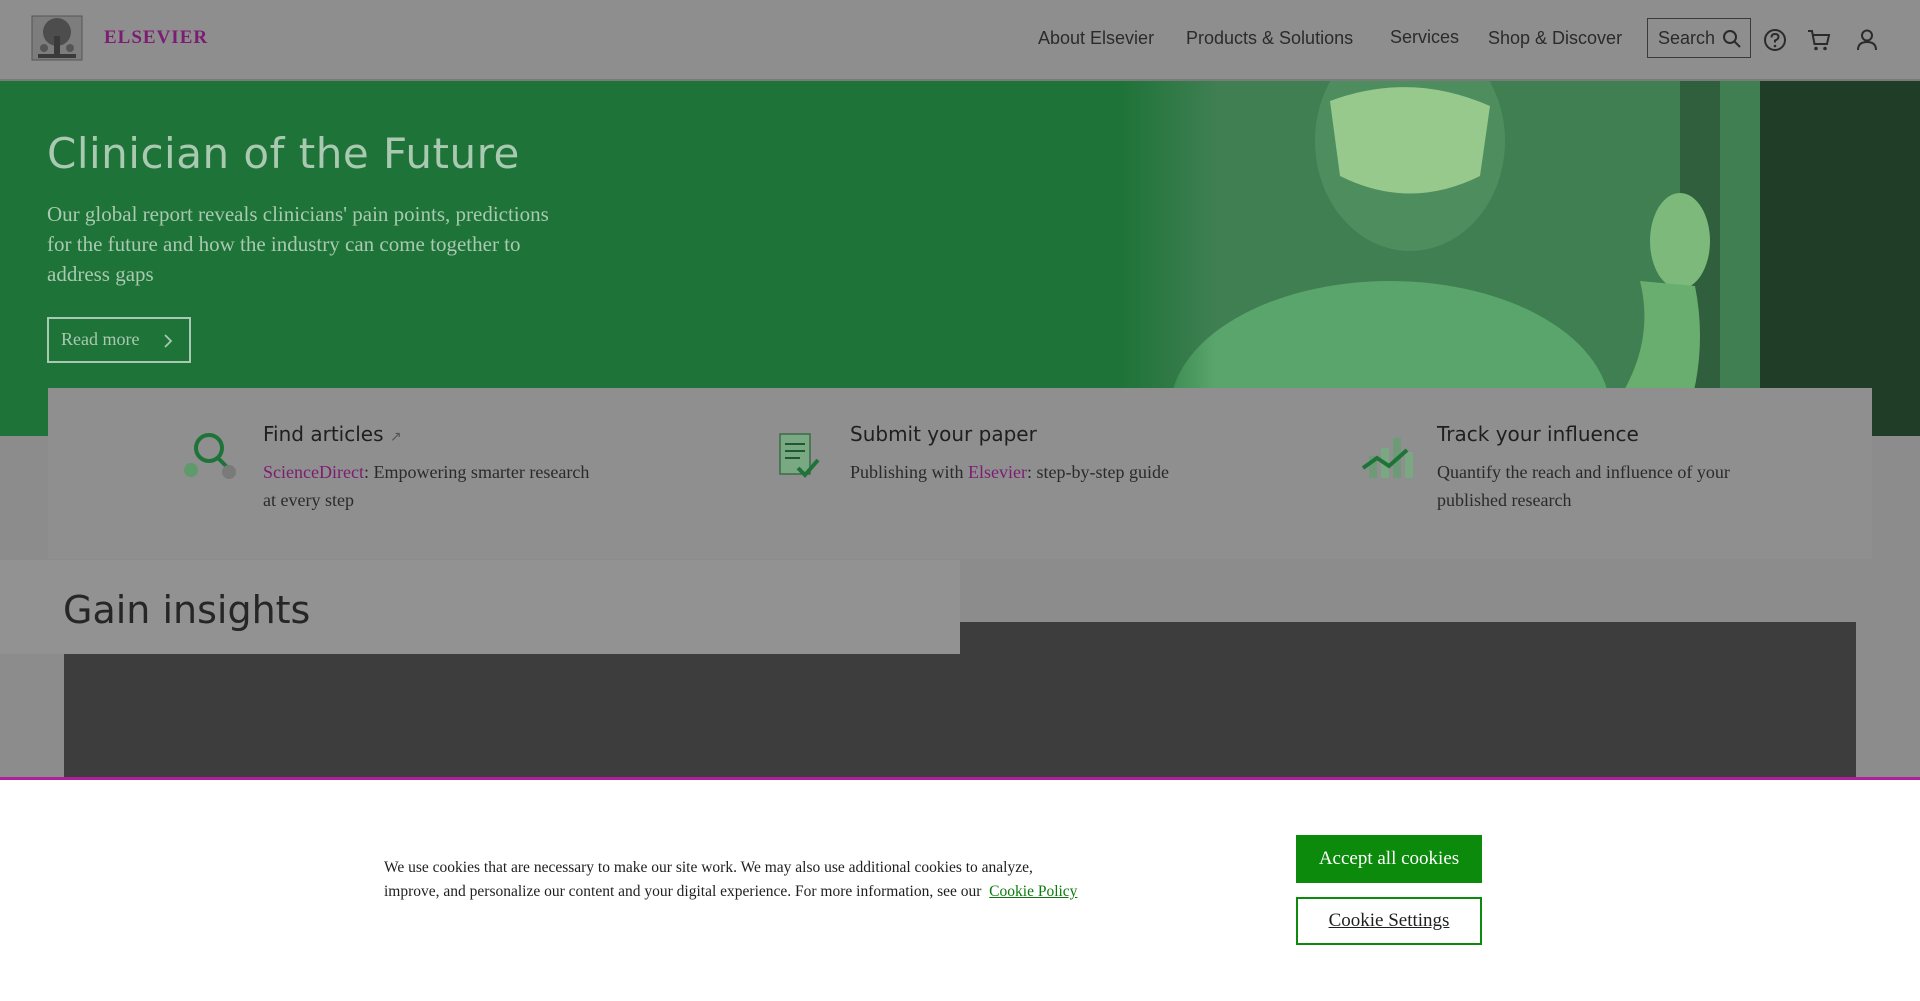  I want to click on track-influence-icon, so click(1387, 458).